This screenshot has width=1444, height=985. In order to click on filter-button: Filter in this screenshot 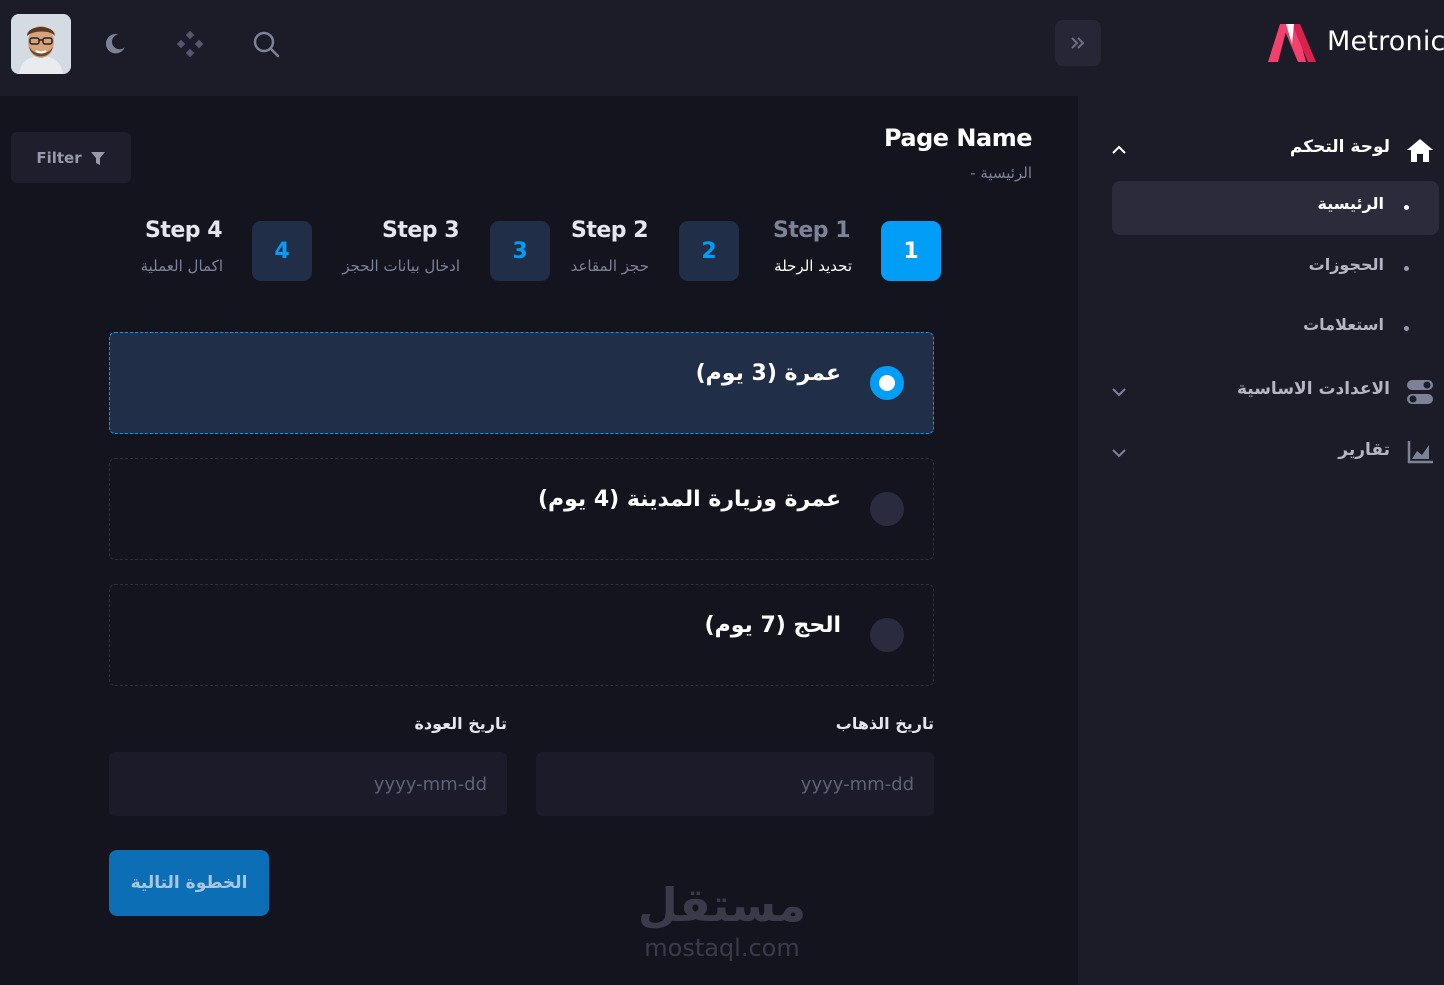, I will do `click(71, 157)`.